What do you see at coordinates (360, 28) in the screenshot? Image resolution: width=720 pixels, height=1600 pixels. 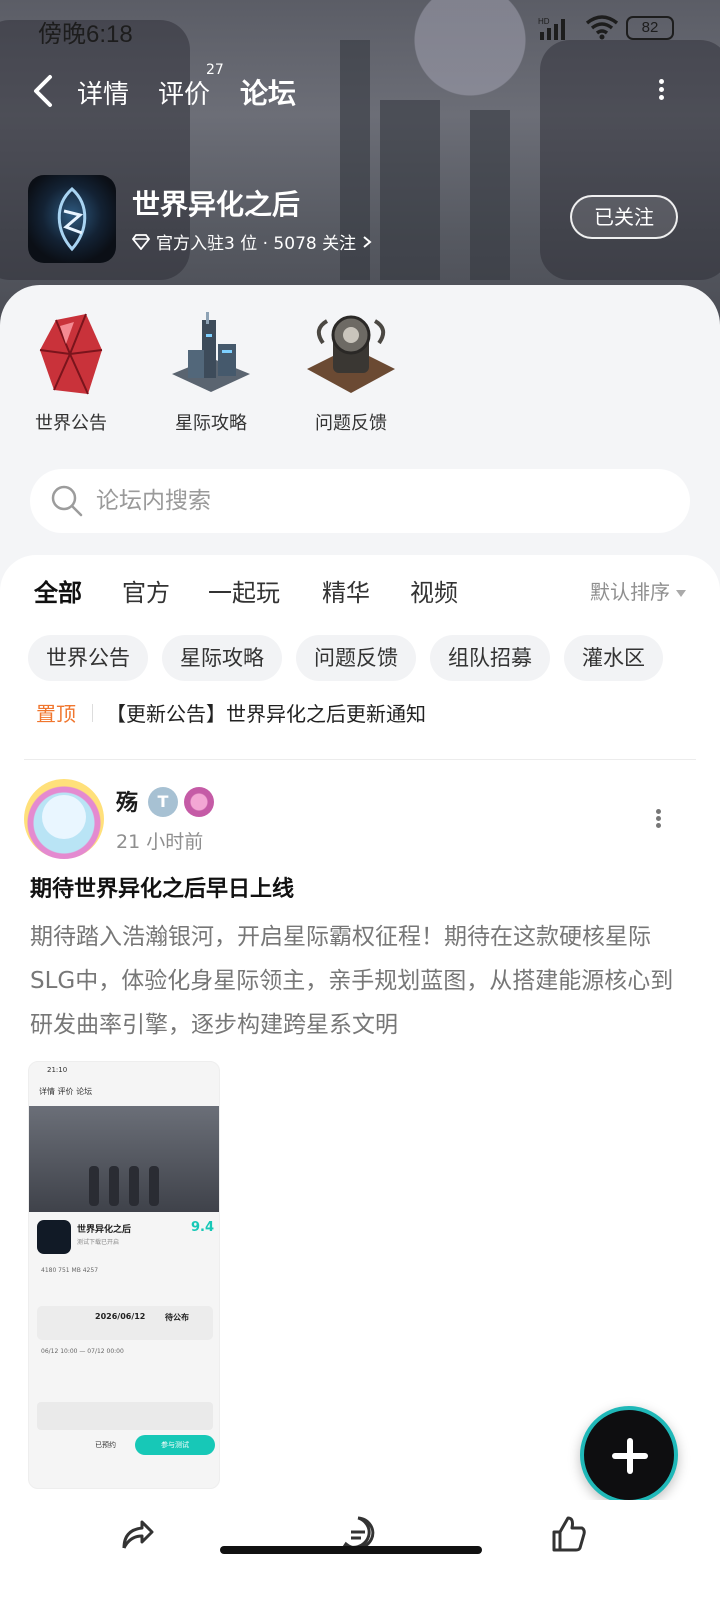 I see `status-bar: 傍晚6:18 HD 82` at bounding box center [360, 28].